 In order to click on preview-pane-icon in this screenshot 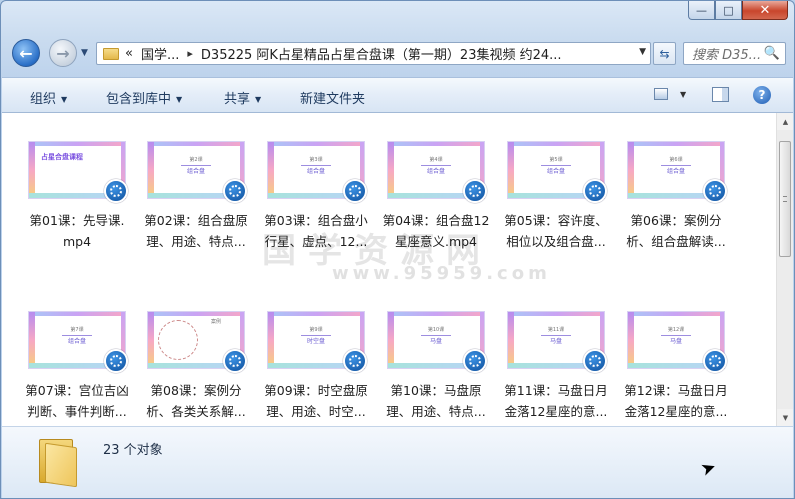, I will do `click(720, 94)`.